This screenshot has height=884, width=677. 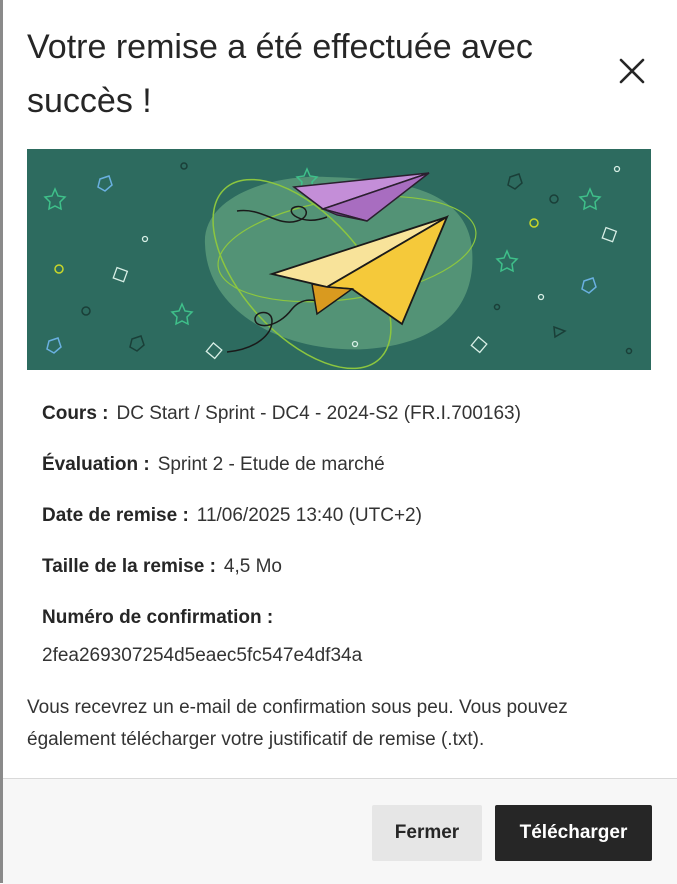 What do you see at coordinates (427, 833) in the screenshot?
I see `close-dialog-button: Fermer` at bounding box center [427, 833].